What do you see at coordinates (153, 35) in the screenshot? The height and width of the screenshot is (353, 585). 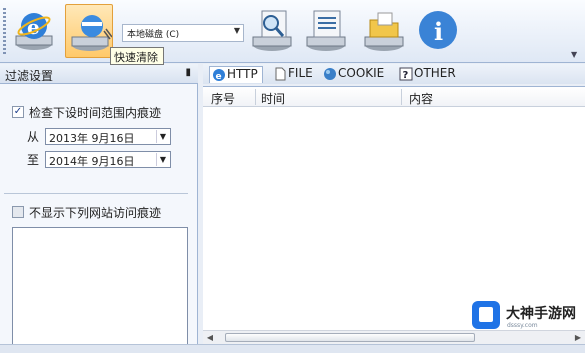 I see `drive-select-value: 本地磁盘 (C)` at bounding box center [153, 35].